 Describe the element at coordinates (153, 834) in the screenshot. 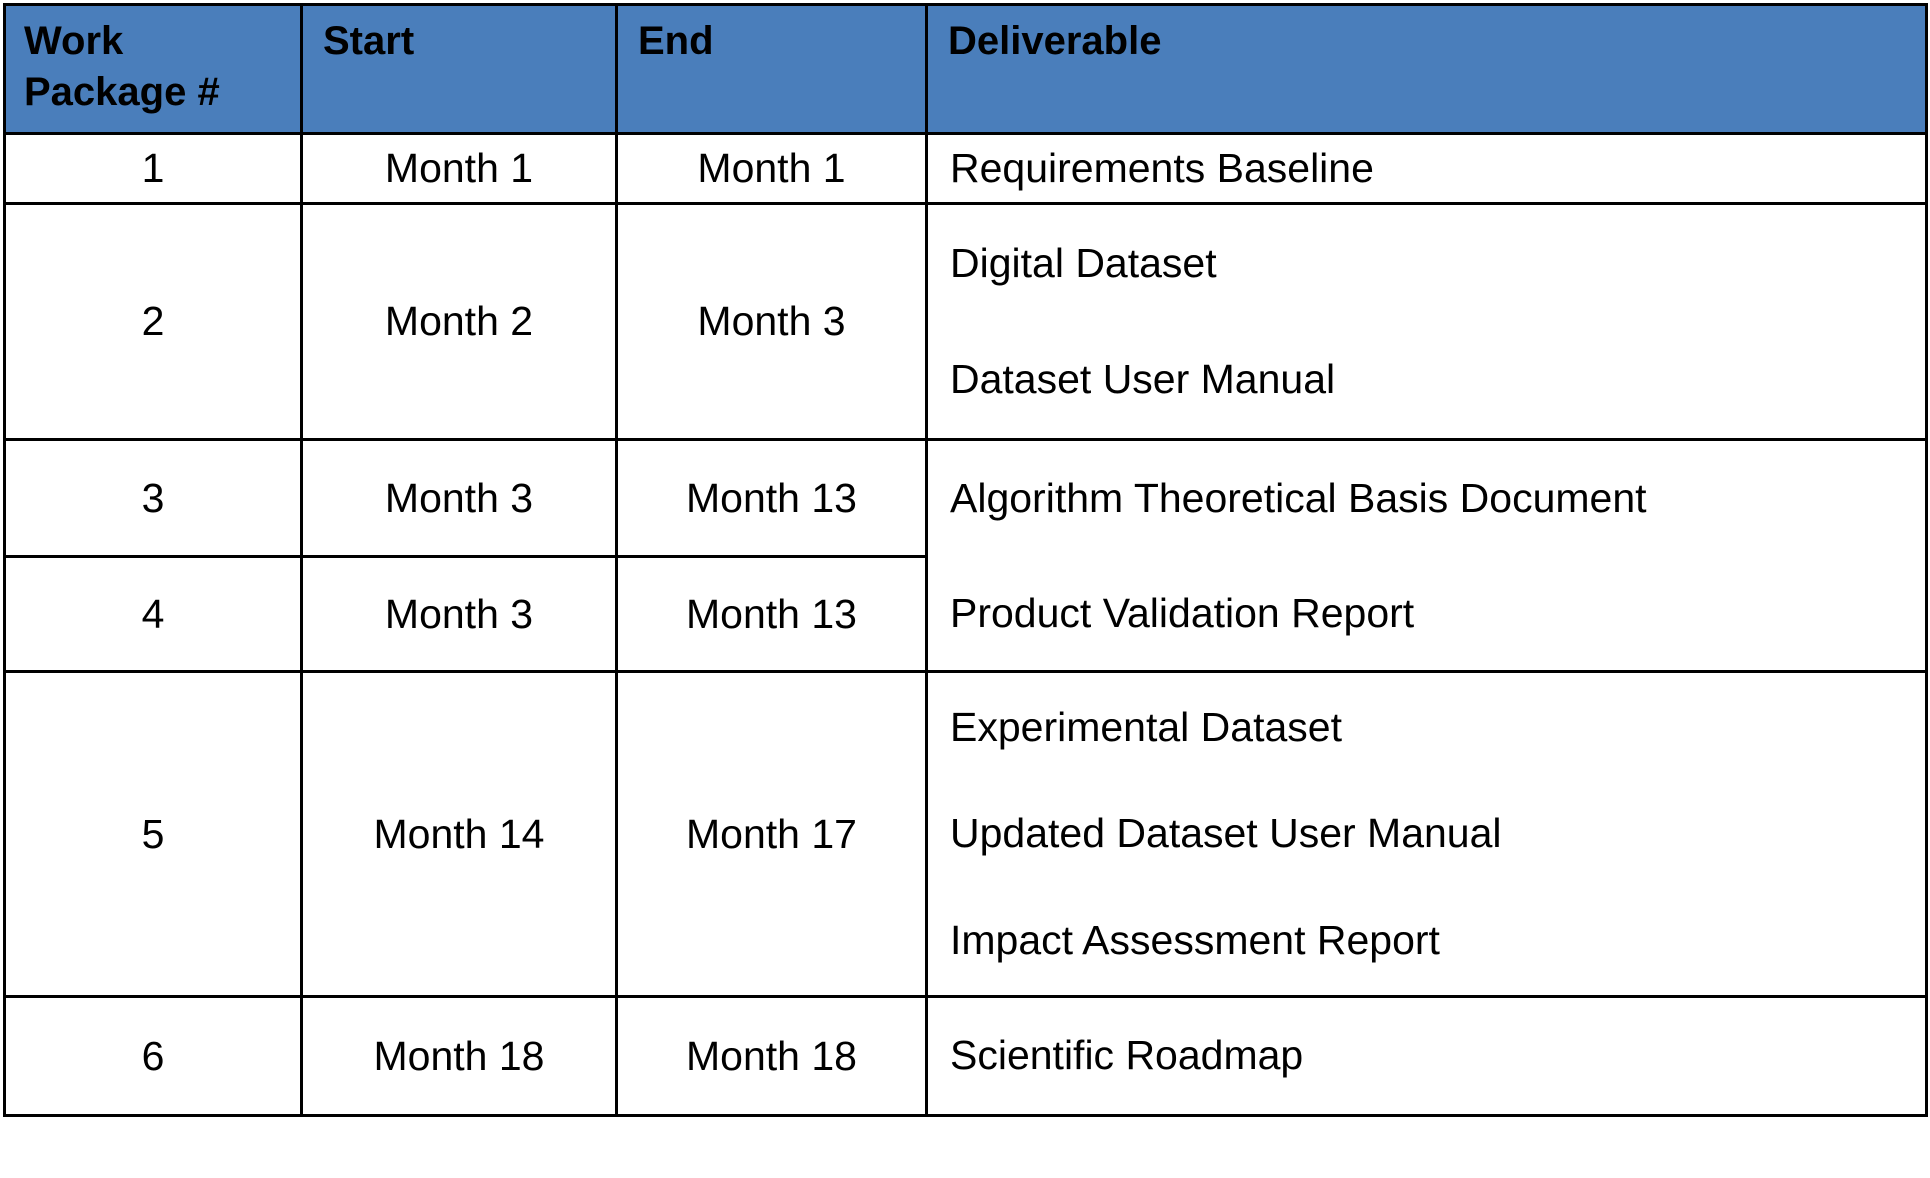

I see `cell-work-package: 5` at that location.